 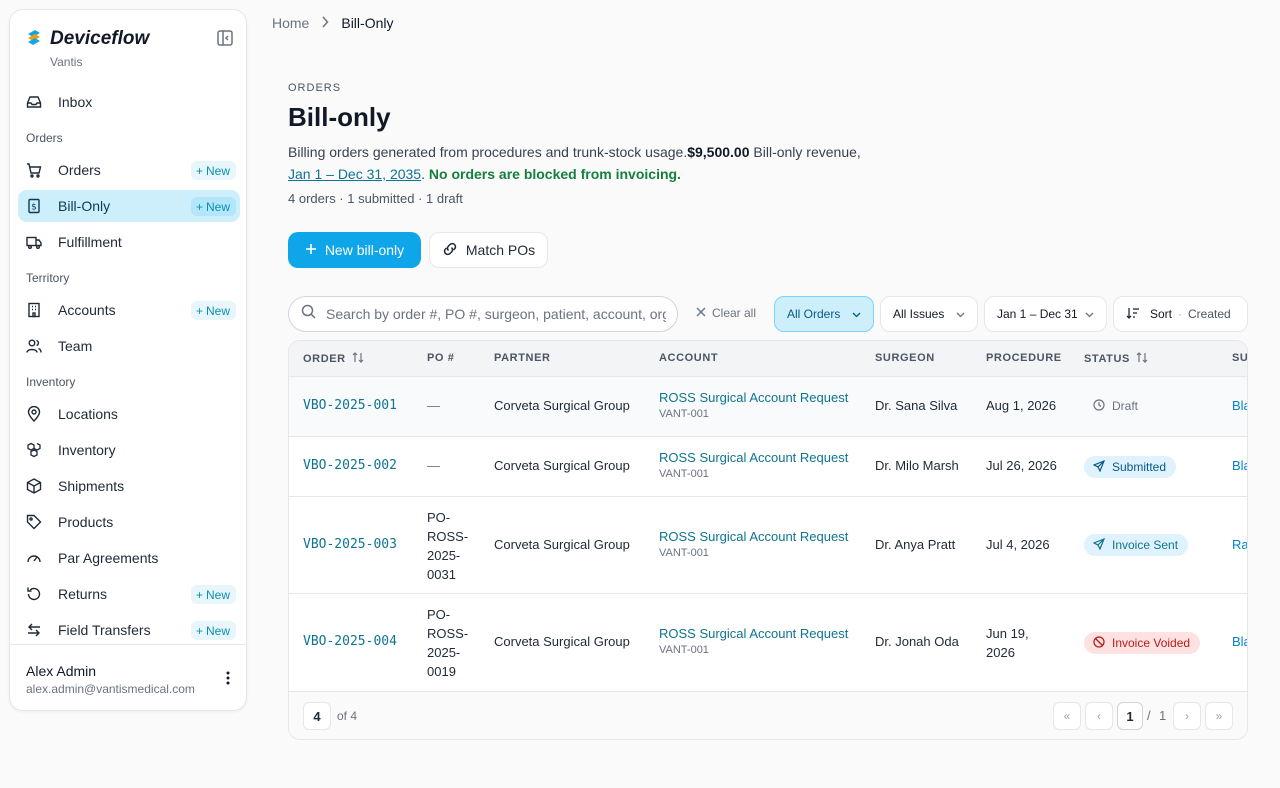 I want to click on date-filter: Jan 1 – Dec 31, so click(x=1045, y=314).